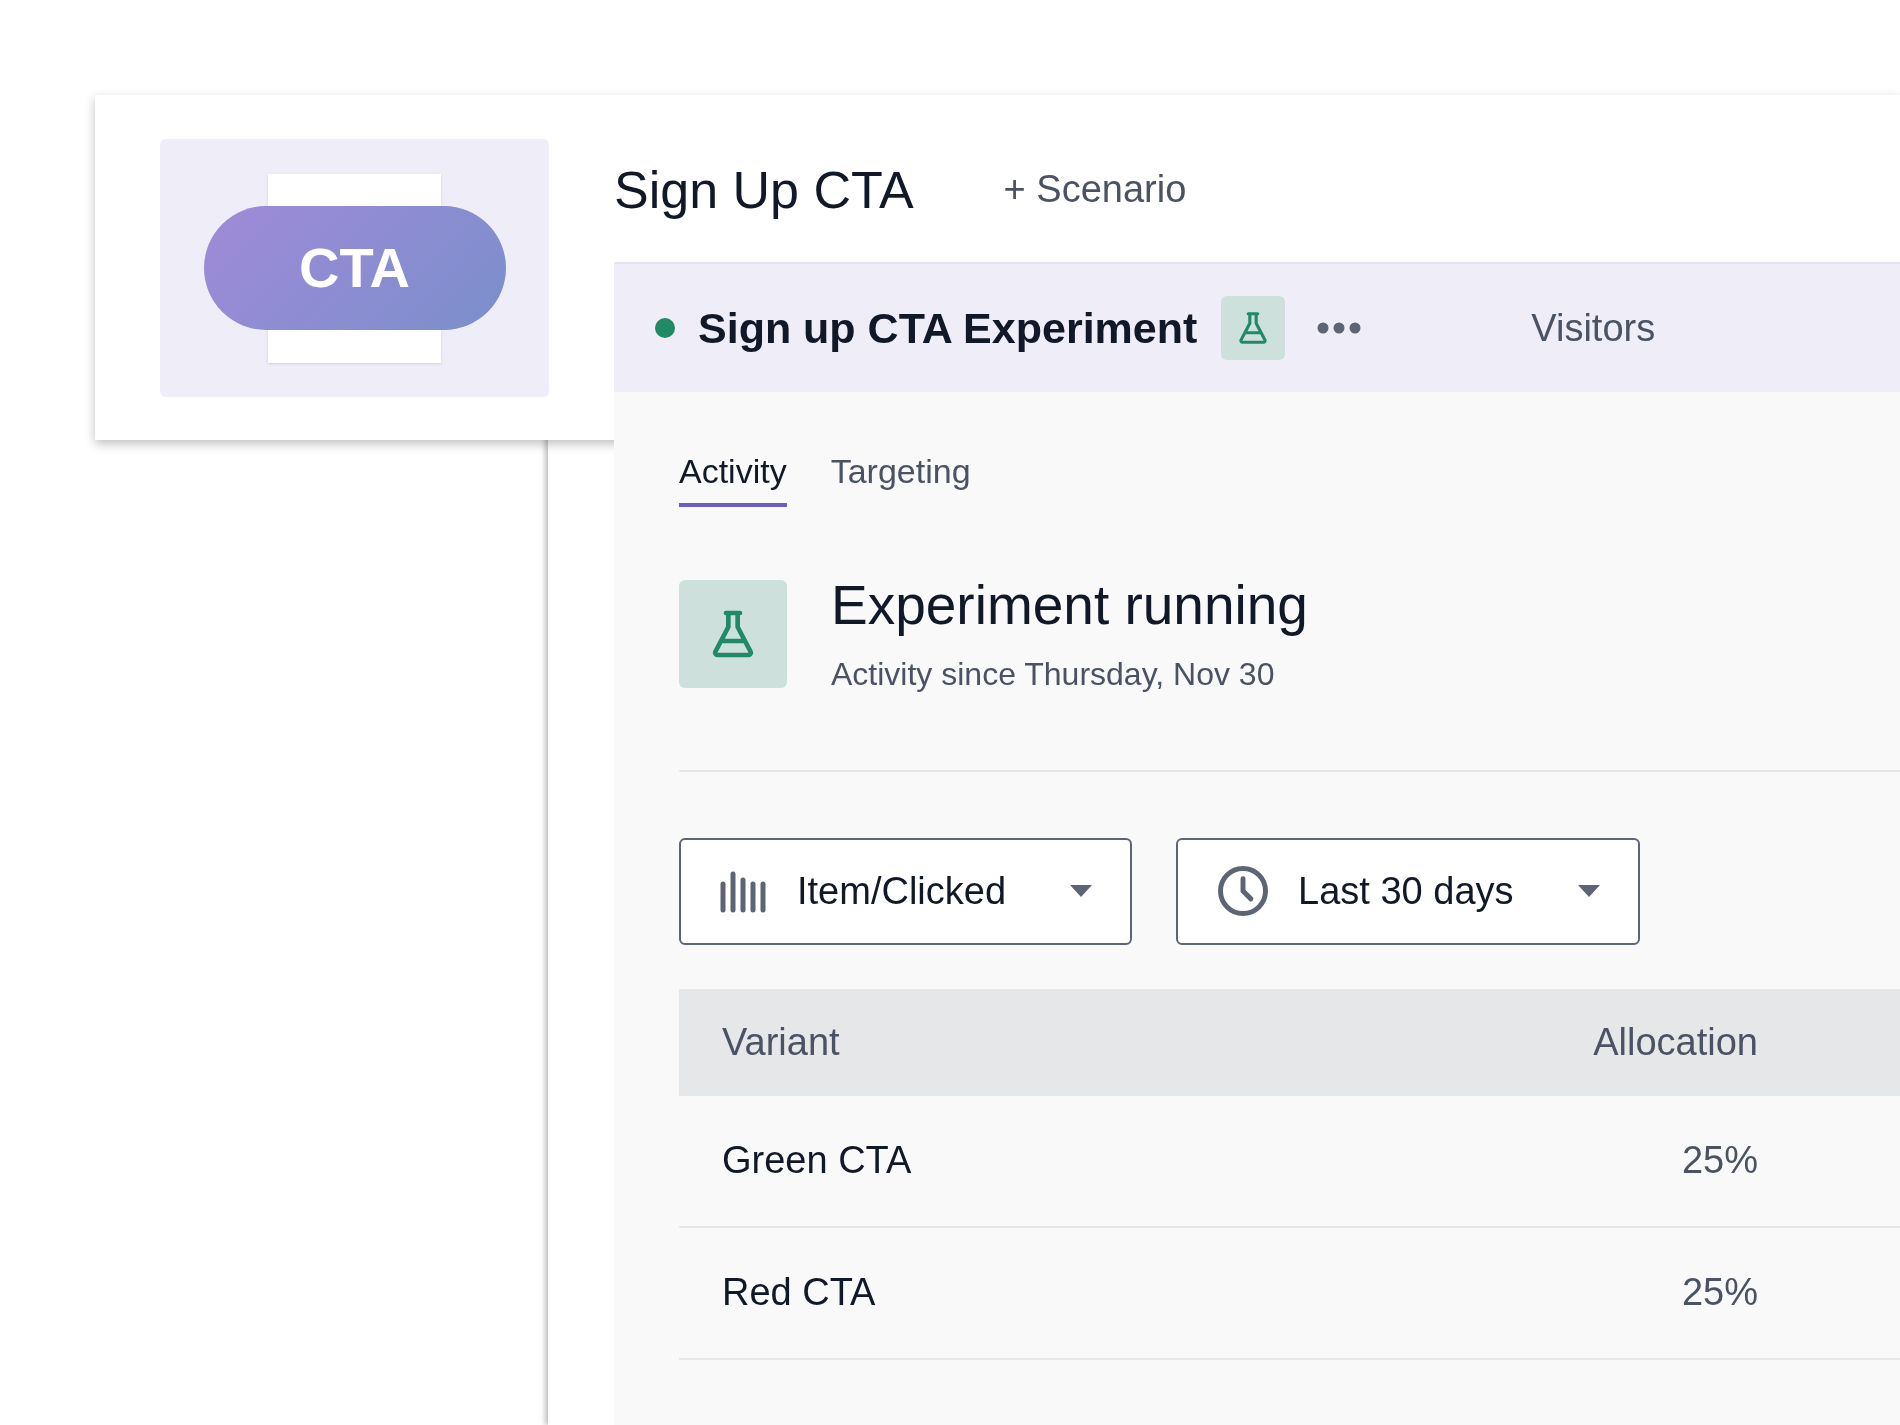  Describe the element at coordinates (1675, 1042) in the screenshot. I see `column-header: Allocation` at that location.